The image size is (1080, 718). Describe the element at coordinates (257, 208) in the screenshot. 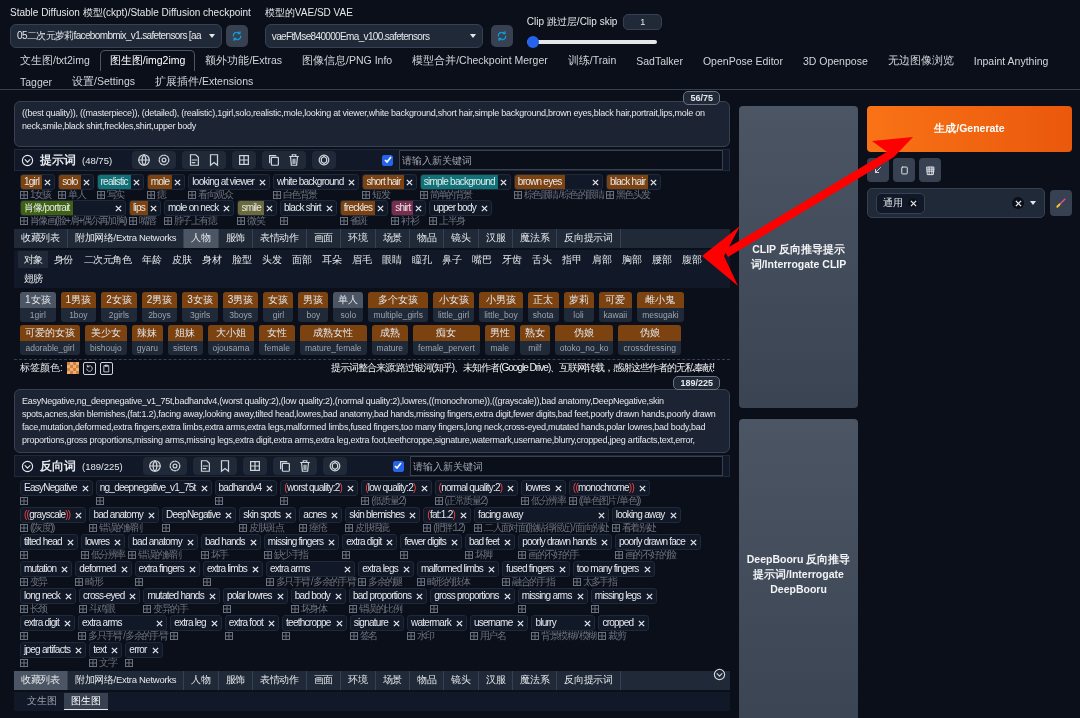

I see `tag-chip: smile` at that location.